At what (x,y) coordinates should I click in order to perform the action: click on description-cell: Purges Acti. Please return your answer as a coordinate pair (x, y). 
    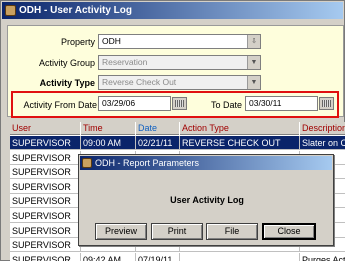
    Looking at the image, I should click on (322, 257).